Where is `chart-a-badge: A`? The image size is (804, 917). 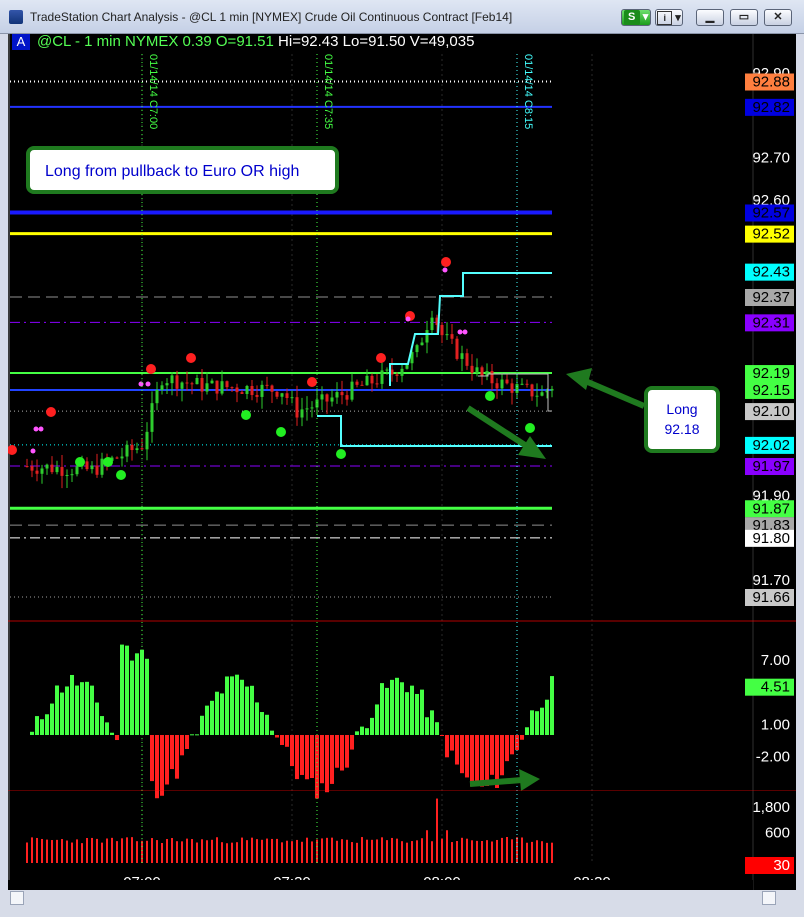 chart-a-badge: A is located at coordinates (21, 42).